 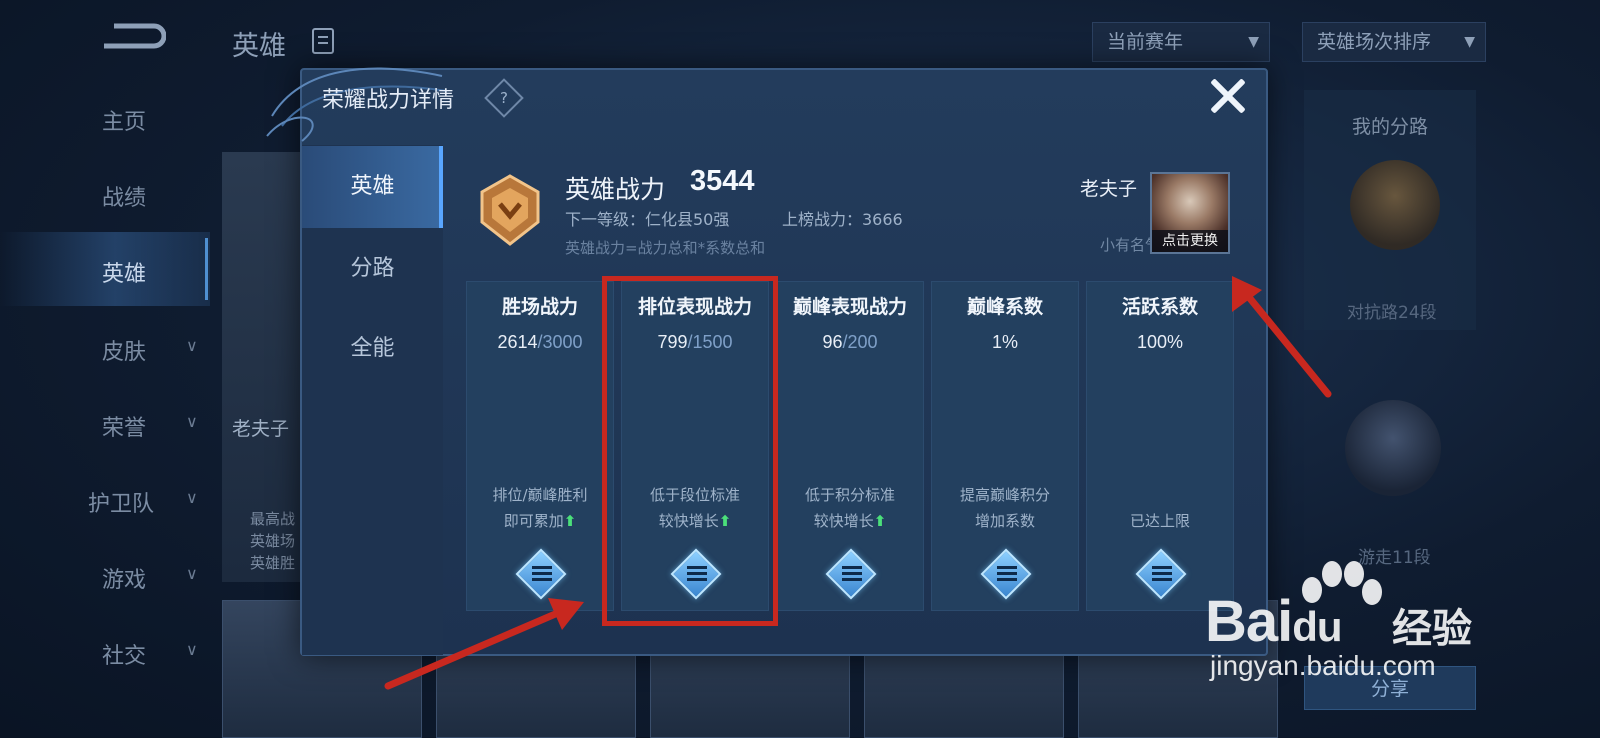 What do you see at coordinates (510, 210) in the screenshot?
I see `power-emblem-icon` at bounding box center [510, 210].